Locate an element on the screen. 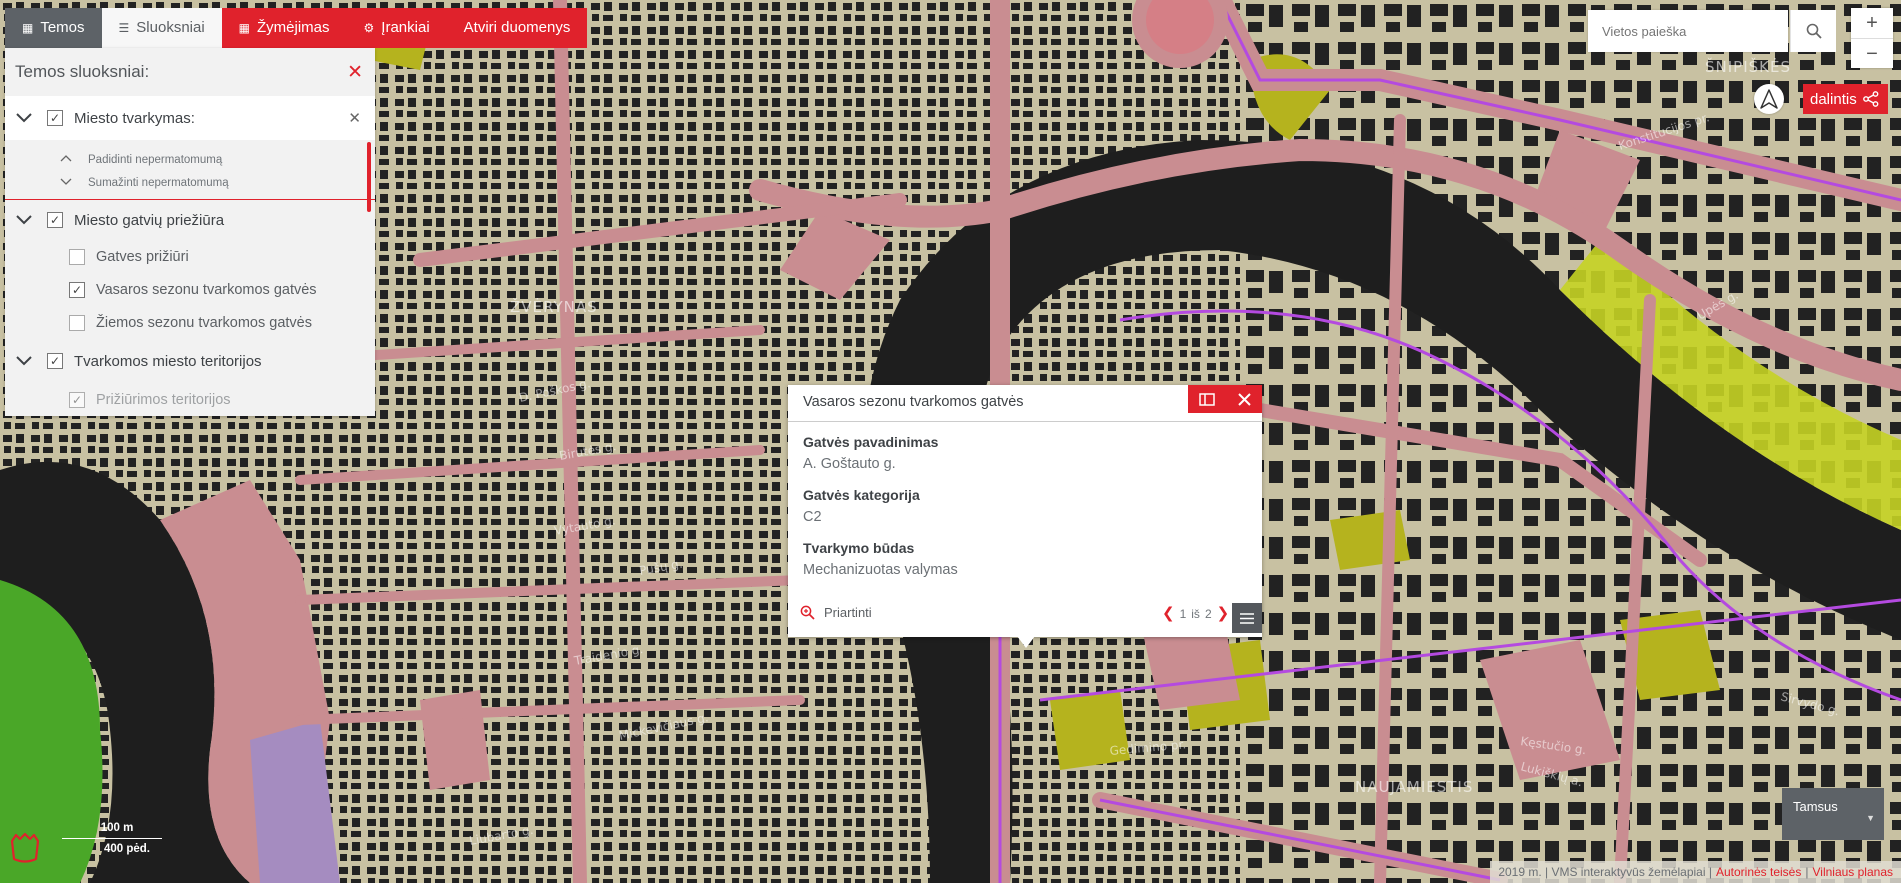 The height and width of the screenshot is (883, 1901). share-button: dalintis is located at coordinates (1845, 99).